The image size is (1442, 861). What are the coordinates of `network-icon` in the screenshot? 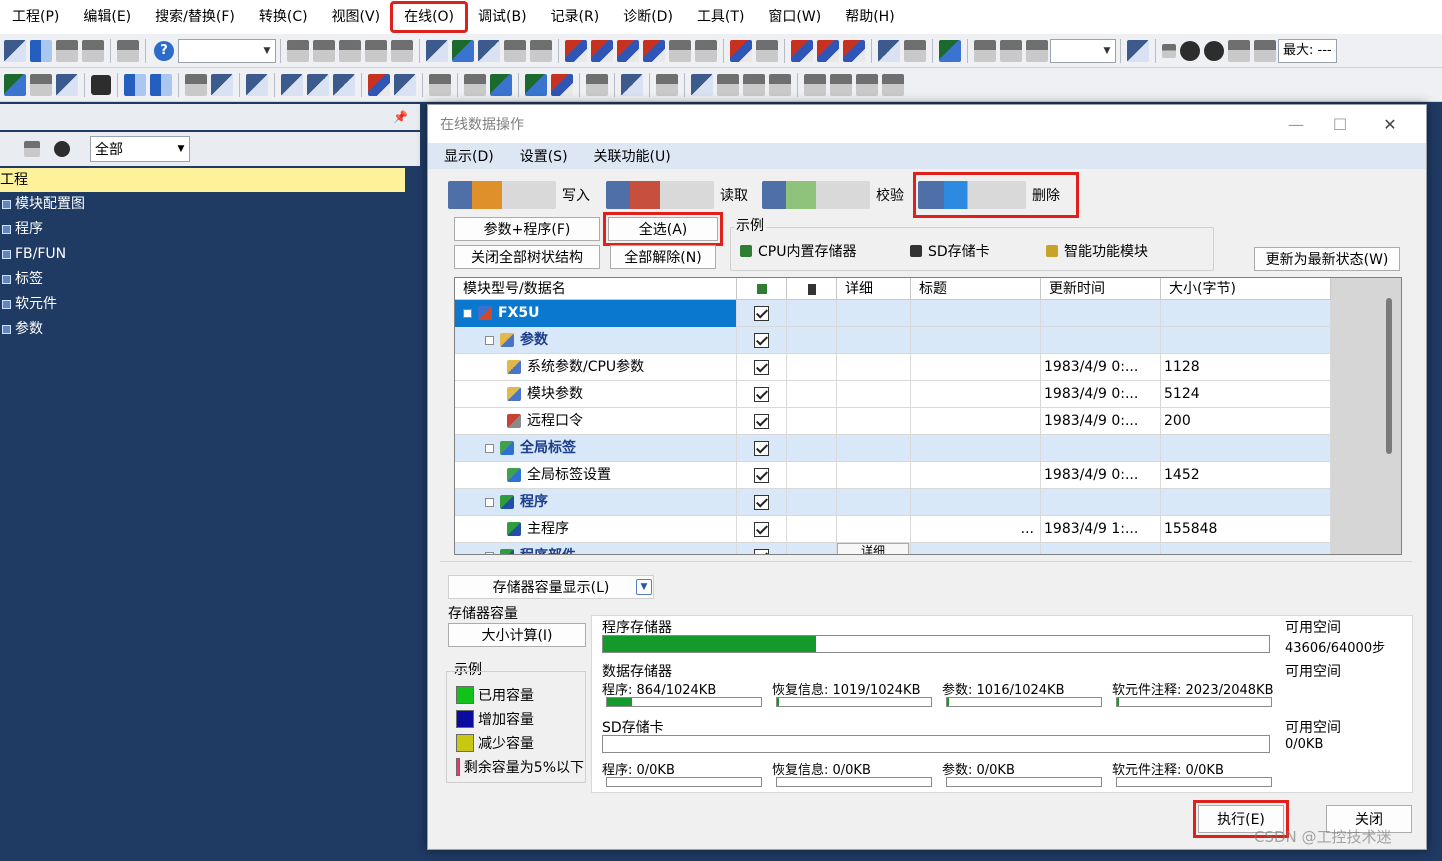 It's located at (1138, 50).